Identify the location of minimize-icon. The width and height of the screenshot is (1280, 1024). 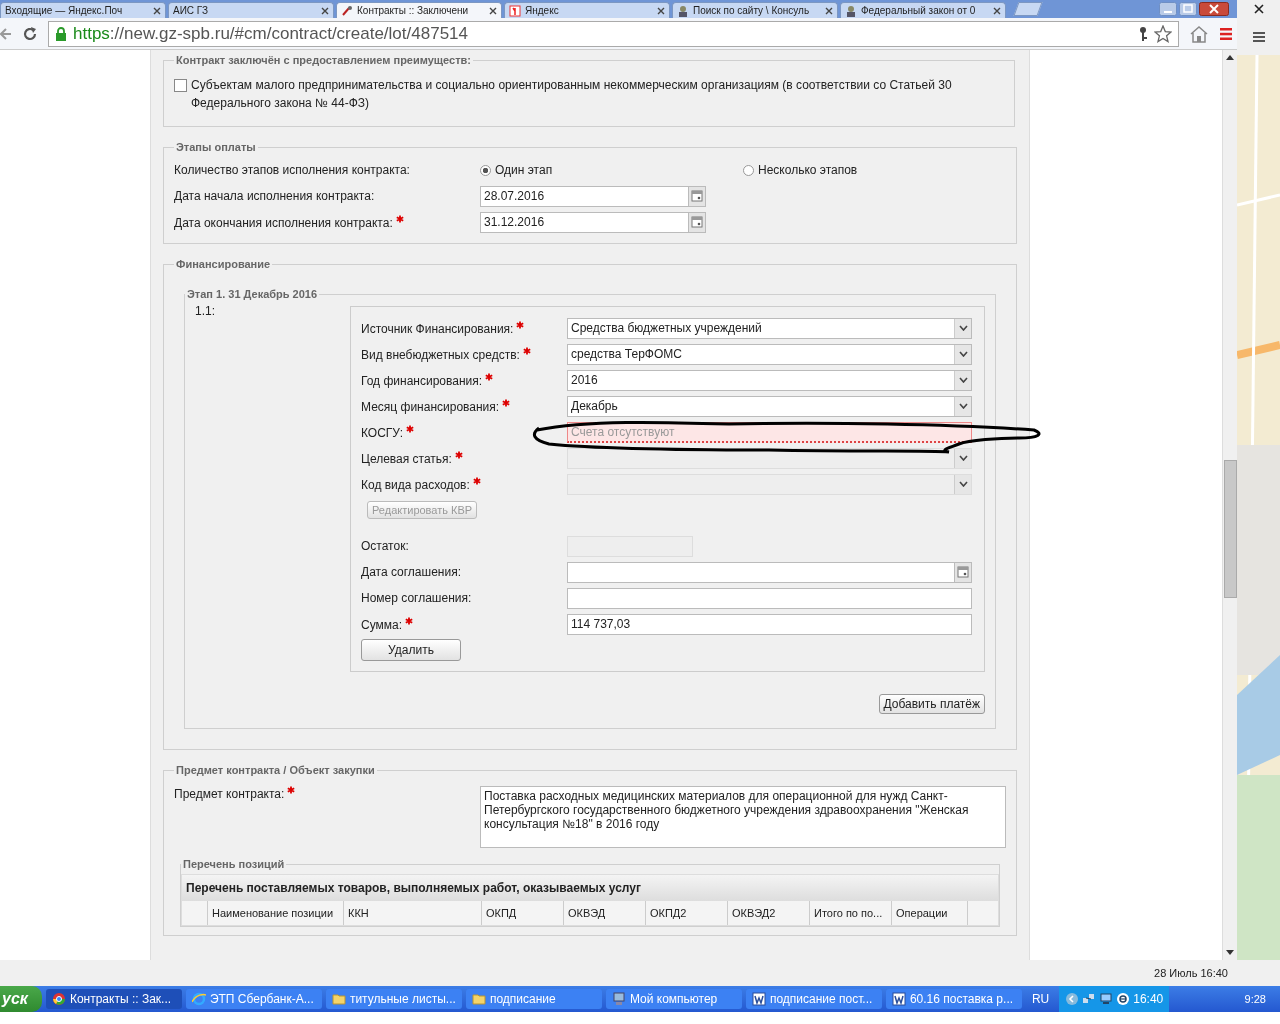
(1168, 9).